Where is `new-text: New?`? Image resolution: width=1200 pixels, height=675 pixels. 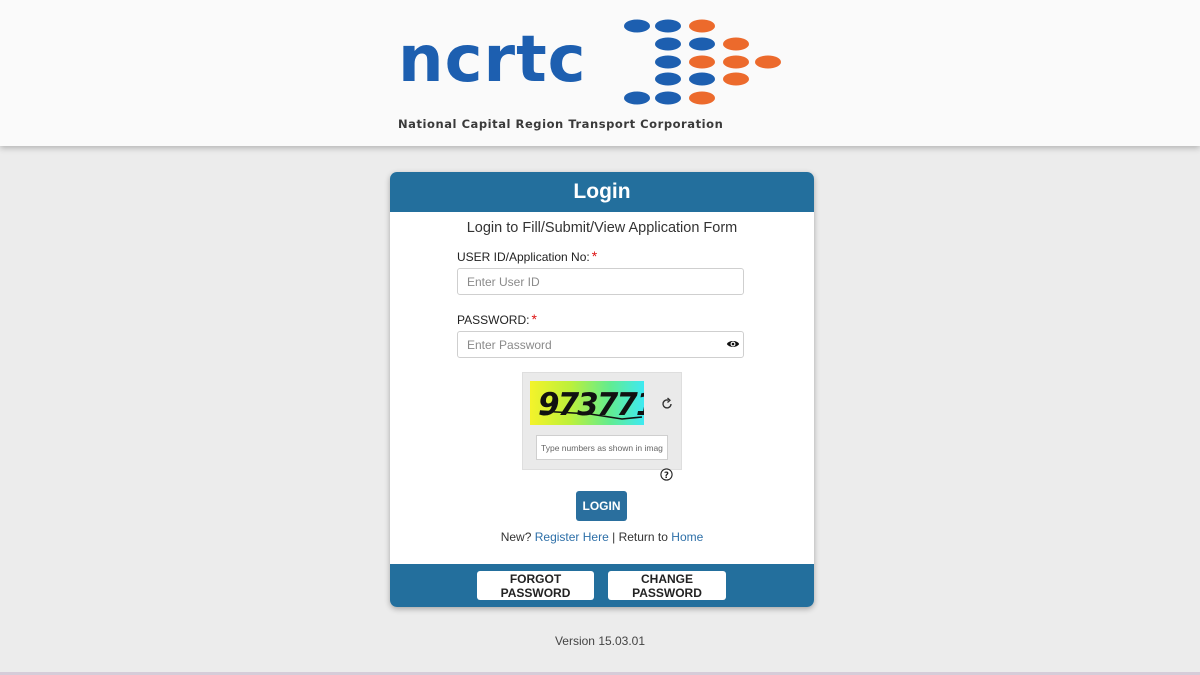
new-text: New? is located at coordinates (516, 537).